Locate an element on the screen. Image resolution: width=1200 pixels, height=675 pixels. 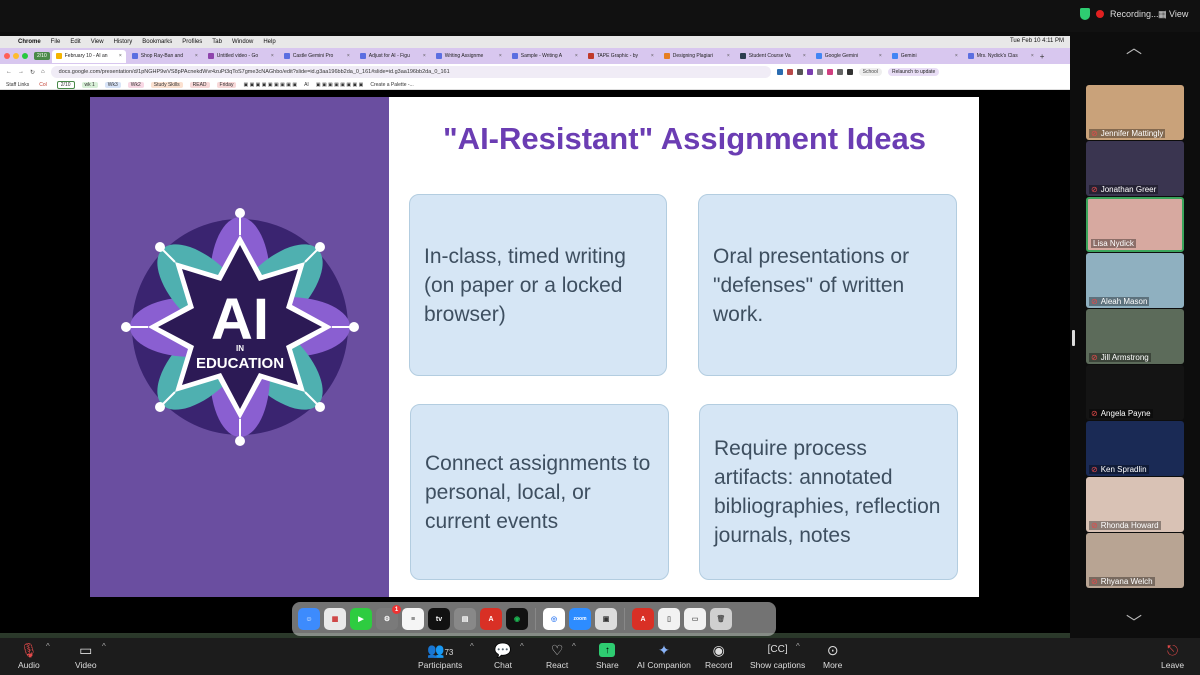
ai-companion-button: ✦ AI Companion is located at coordinates (664, 655).